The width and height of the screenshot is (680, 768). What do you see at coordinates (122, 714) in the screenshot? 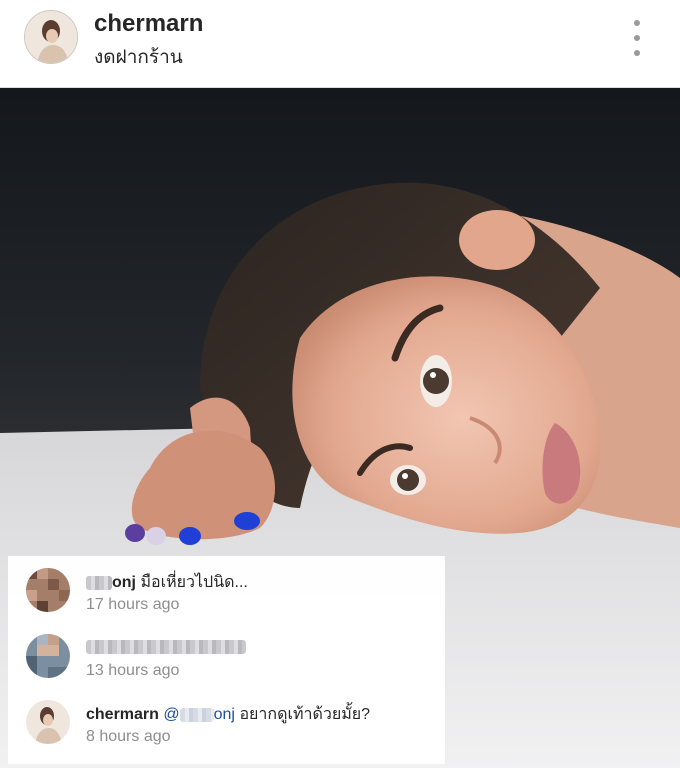
I see `comment-username: chermarn` at bounding box center [122, 714].